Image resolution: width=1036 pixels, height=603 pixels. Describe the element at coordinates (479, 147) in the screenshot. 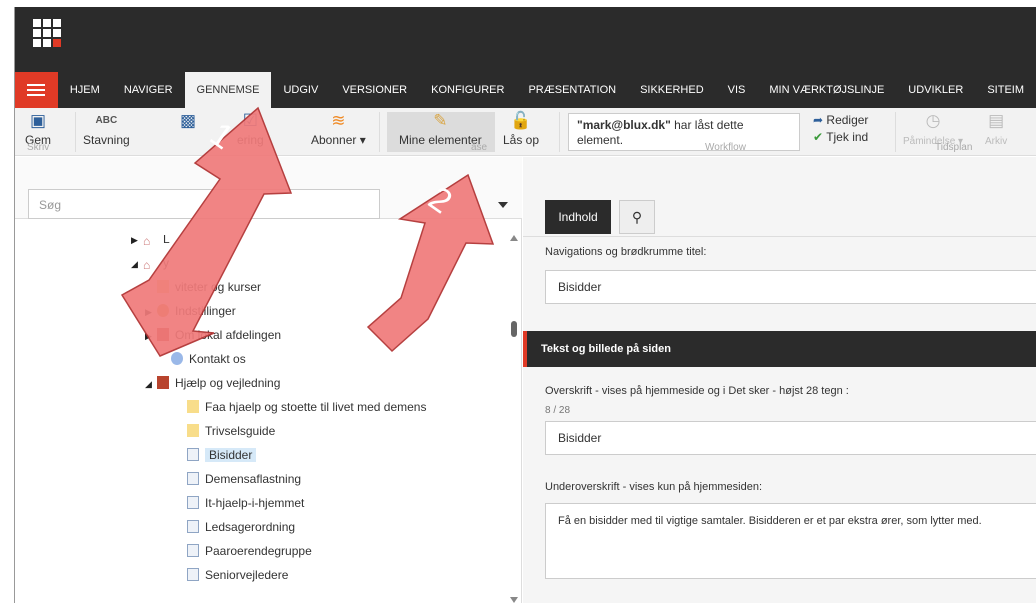

I see `group-label-lock: åse` at that location.